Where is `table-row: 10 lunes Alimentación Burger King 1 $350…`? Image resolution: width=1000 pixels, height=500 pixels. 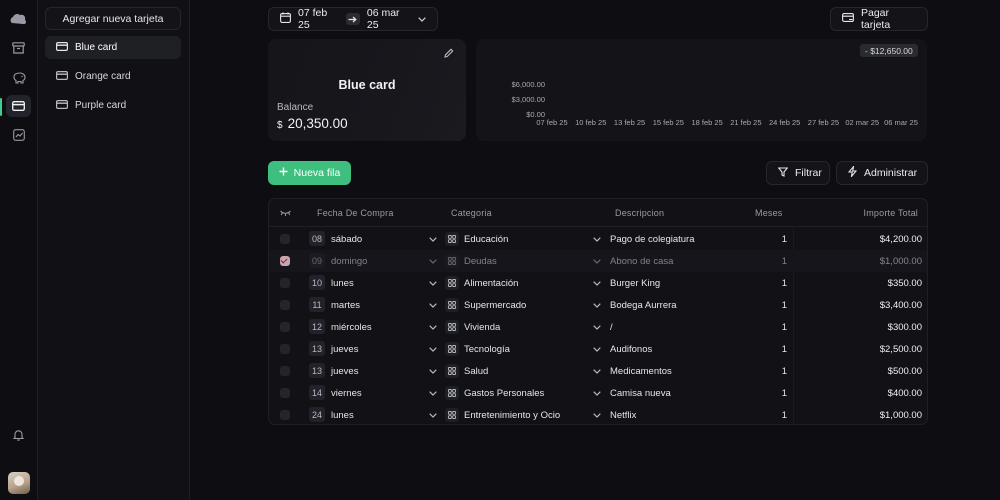 table-row: 10 lunes Alimentación Burger King 1 $350… is located at coordinates (598, 283).